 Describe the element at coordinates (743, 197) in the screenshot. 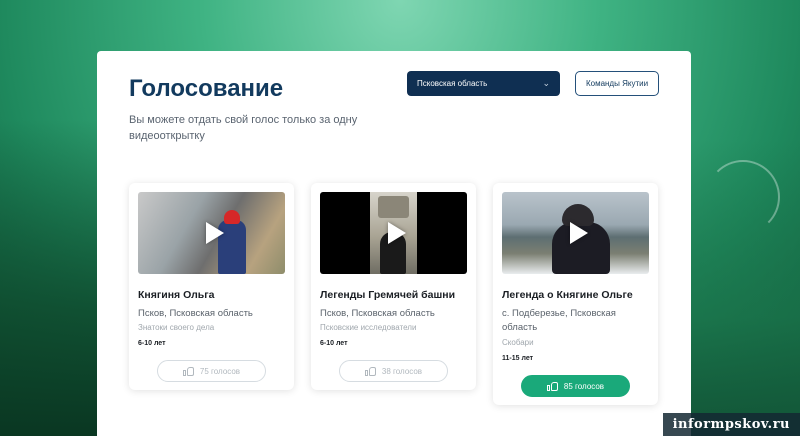

I see `background-swirl` at that location.